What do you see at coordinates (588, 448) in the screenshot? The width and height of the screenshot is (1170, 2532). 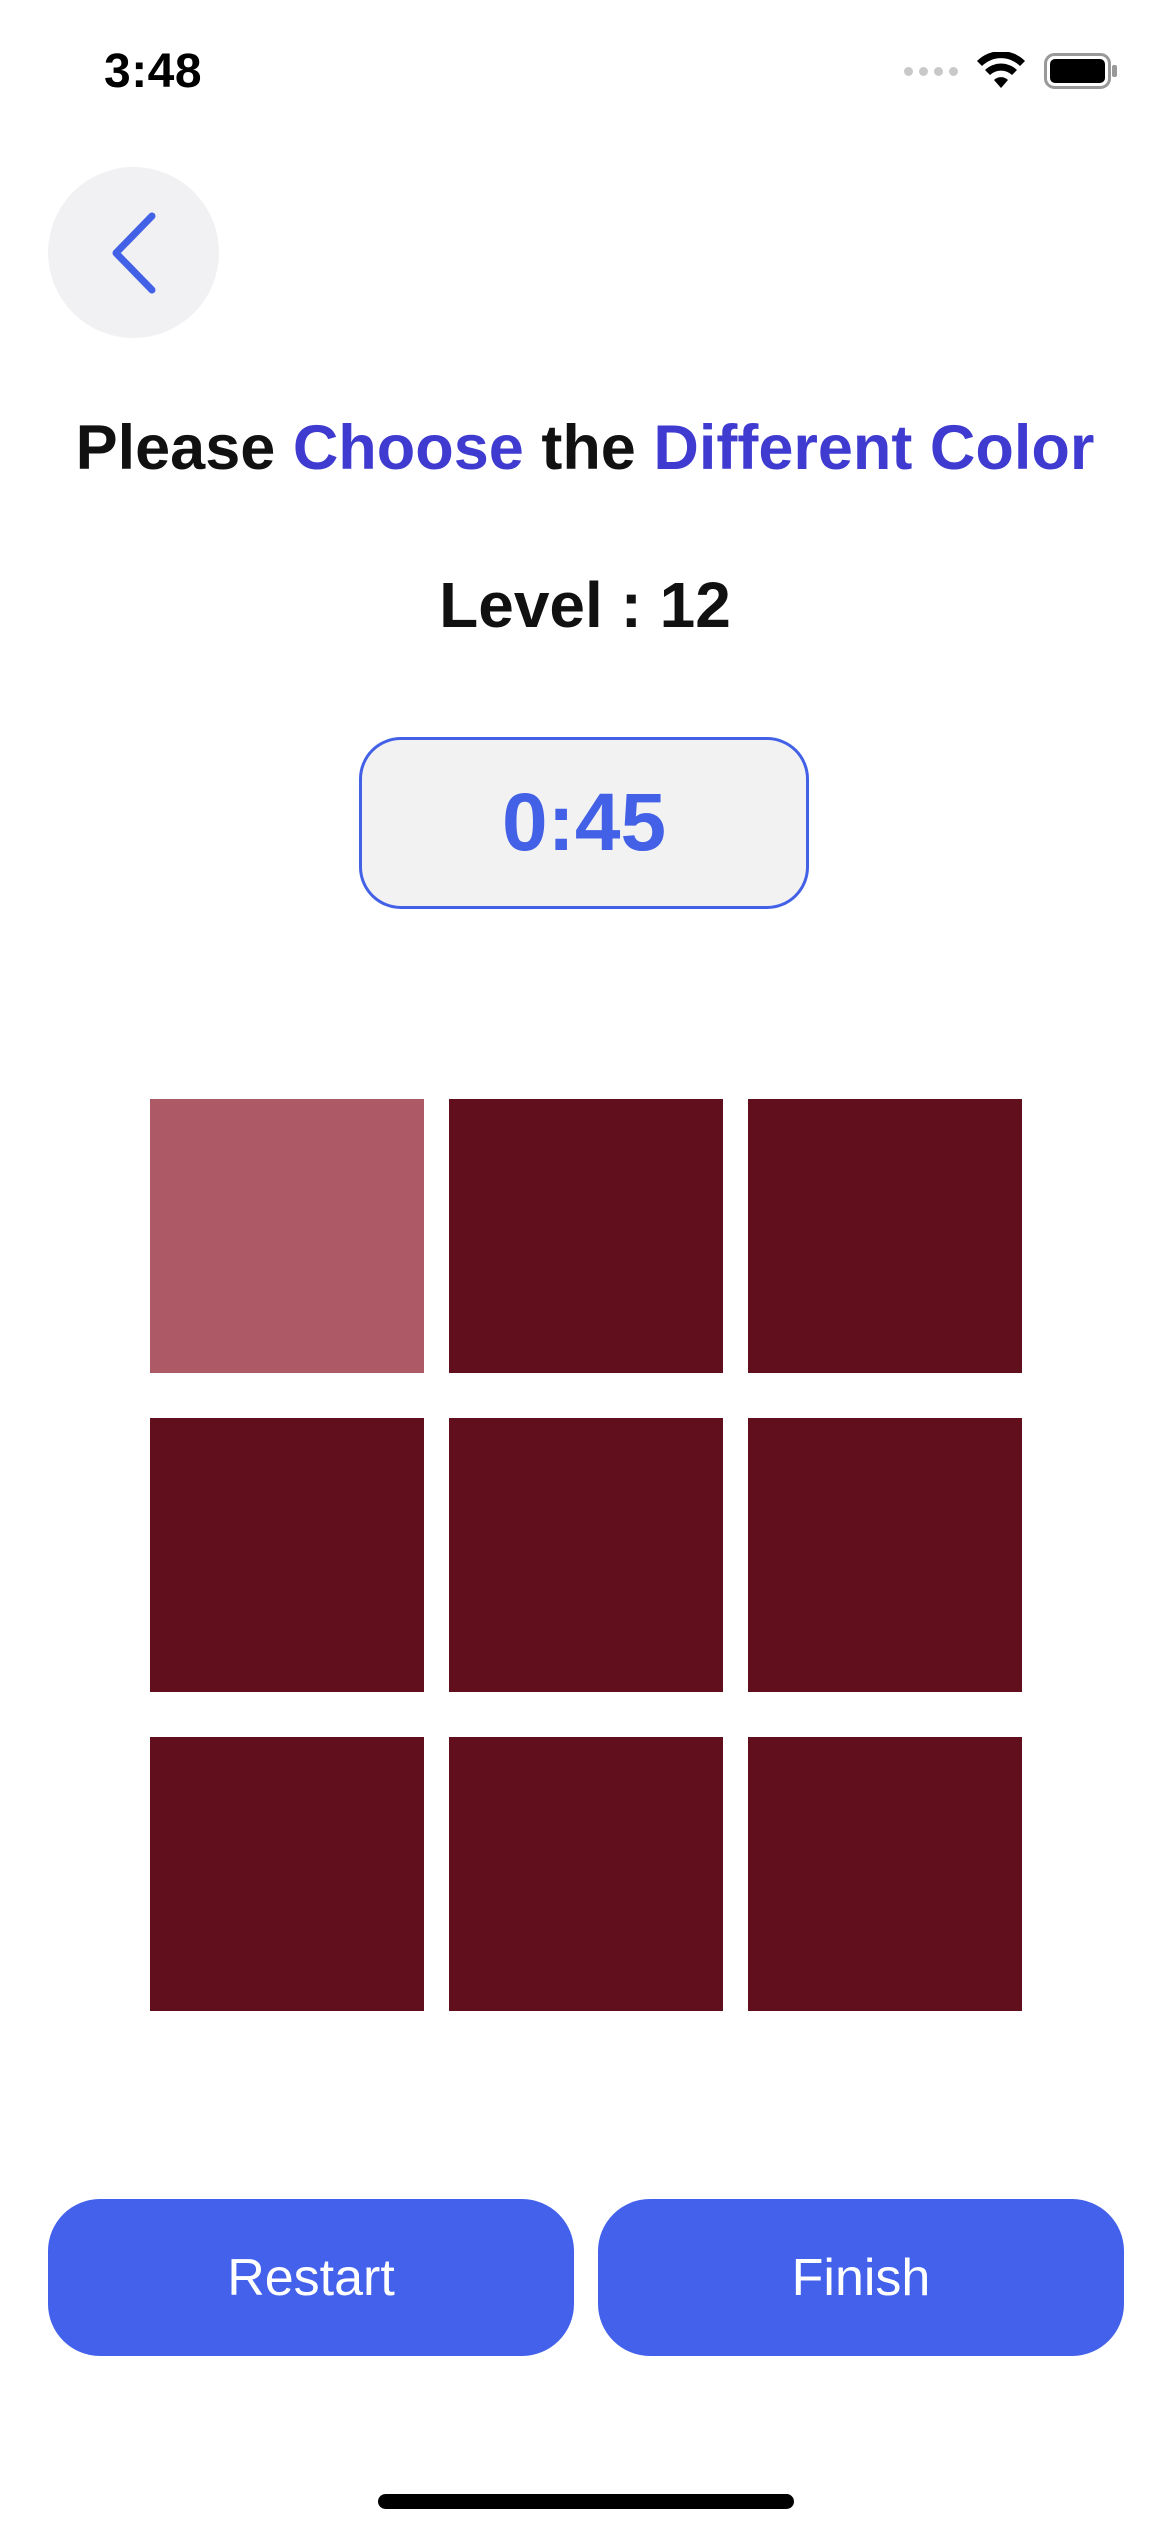 I see `heading-text-3: the` at bounding box center [588, 448].